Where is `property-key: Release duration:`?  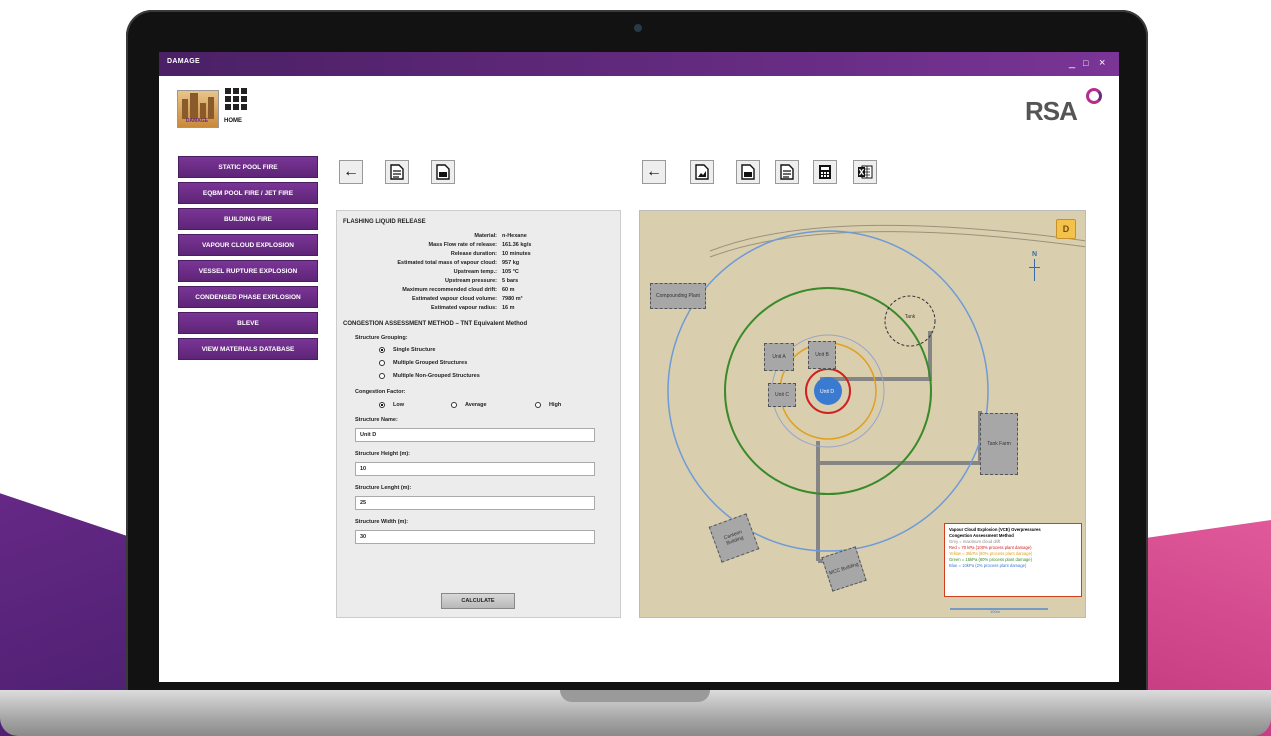
property-key: Release duration: is located at coordinates (473, 254).